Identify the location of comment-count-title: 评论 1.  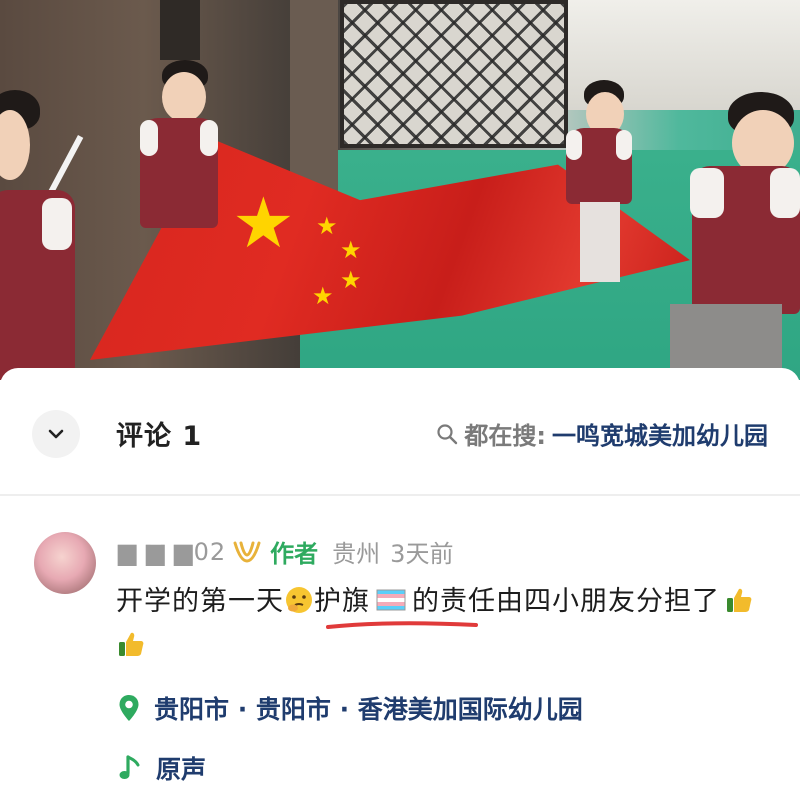
(159, 436).